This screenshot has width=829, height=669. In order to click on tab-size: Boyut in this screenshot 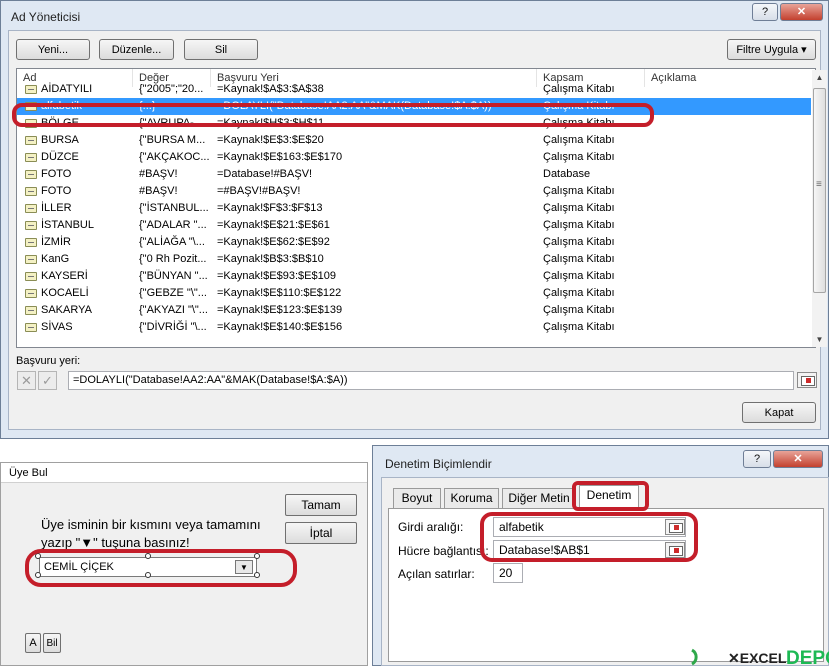, I will do `click(417, 498)`.